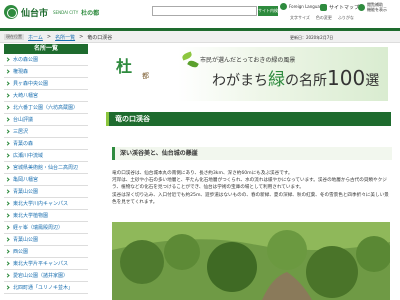 The image size is (400, 300). I want to click on banner-title-c: 選, so click(372, 81).